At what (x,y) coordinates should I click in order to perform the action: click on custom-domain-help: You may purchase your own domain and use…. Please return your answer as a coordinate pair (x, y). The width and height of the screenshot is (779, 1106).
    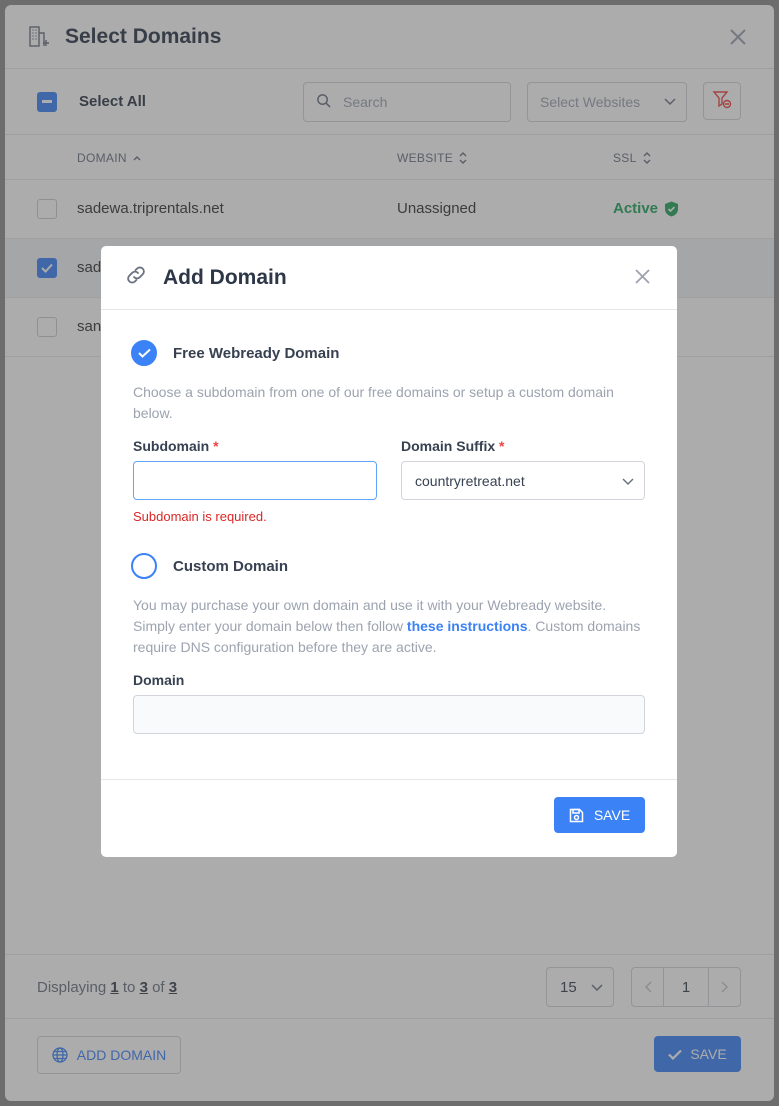
    Looking at the image, I should click on (389, 626).